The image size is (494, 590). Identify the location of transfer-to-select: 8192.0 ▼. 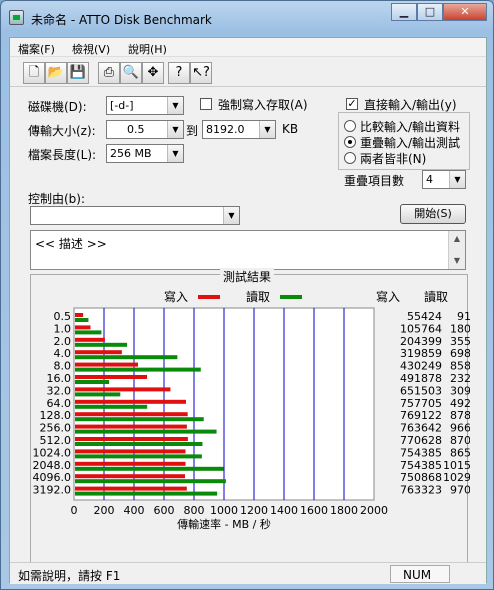
(239, 129).